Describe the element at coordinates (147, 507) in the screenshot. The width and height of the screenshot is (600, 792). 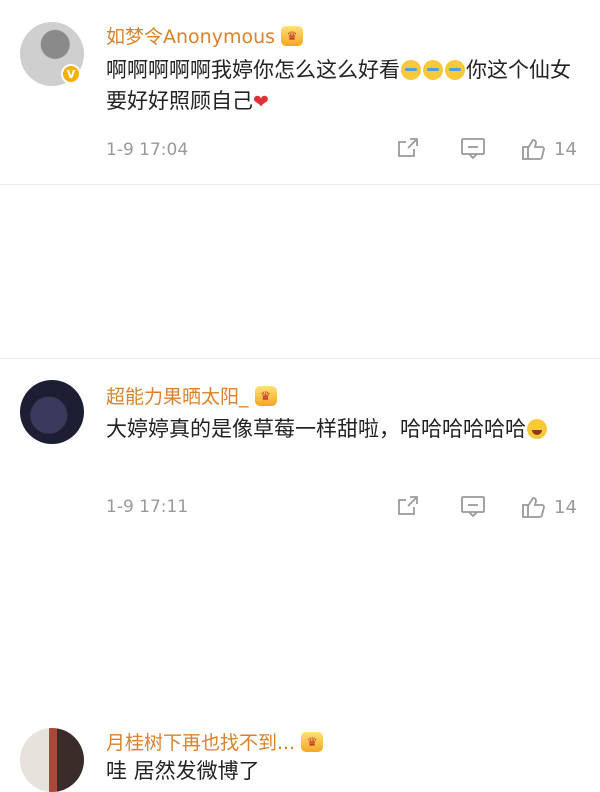
I see `comment-timestamp: 1-9 17:11` at that location.